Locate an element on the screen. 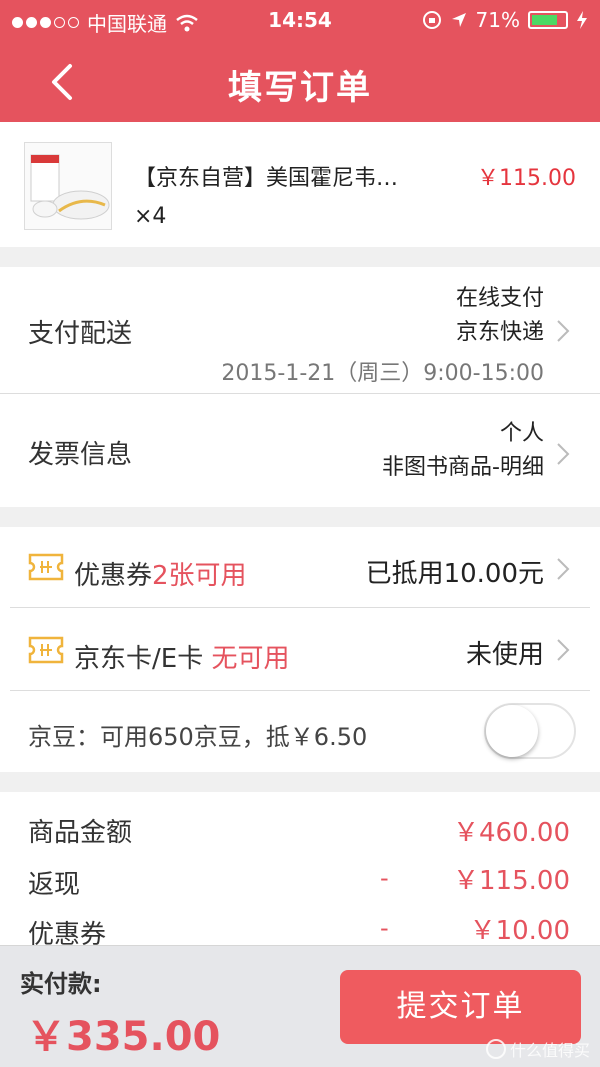  checkout-bar: 实付款: ￥335.00 提交订单 什么值得买 is located at coordinates (300, 1006).